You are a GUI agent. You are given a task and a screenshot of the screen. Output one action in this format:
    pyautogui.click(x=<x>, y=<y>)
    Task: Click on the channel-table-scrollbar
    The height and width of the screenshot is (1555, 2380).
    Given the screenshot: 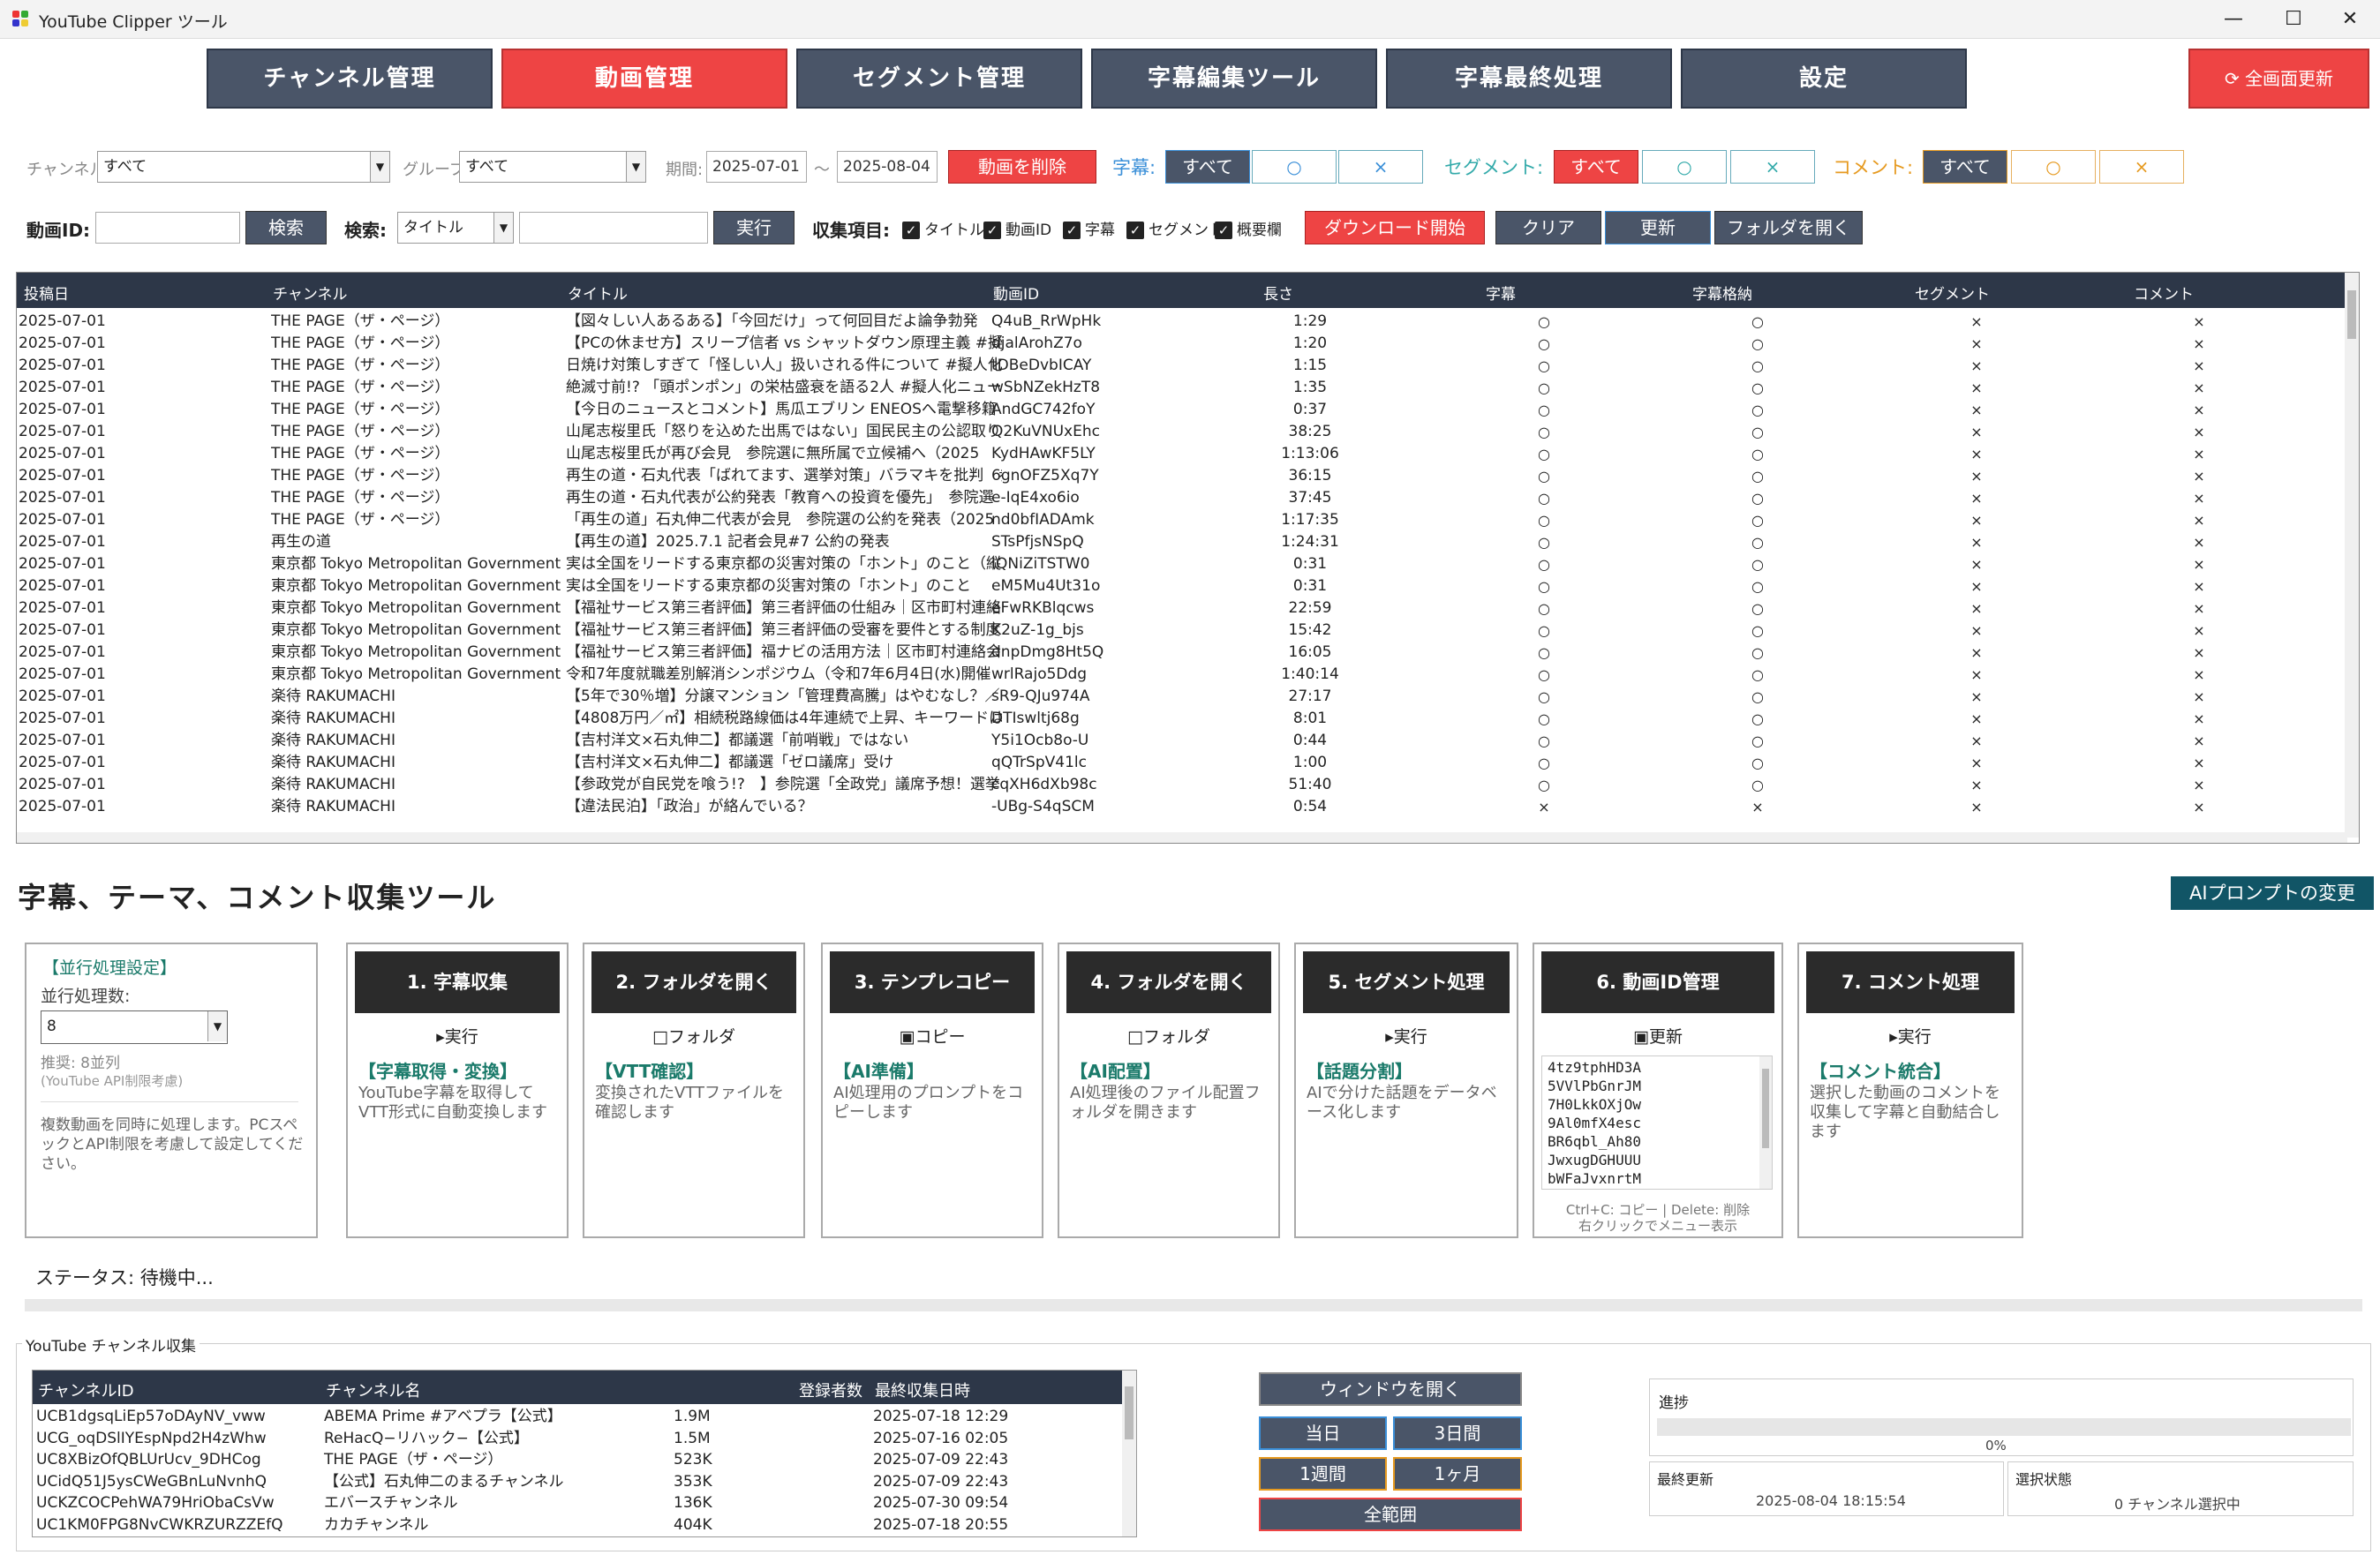 What is the action you would take?
    pyautogui.click(x=1129, y=1453)
    